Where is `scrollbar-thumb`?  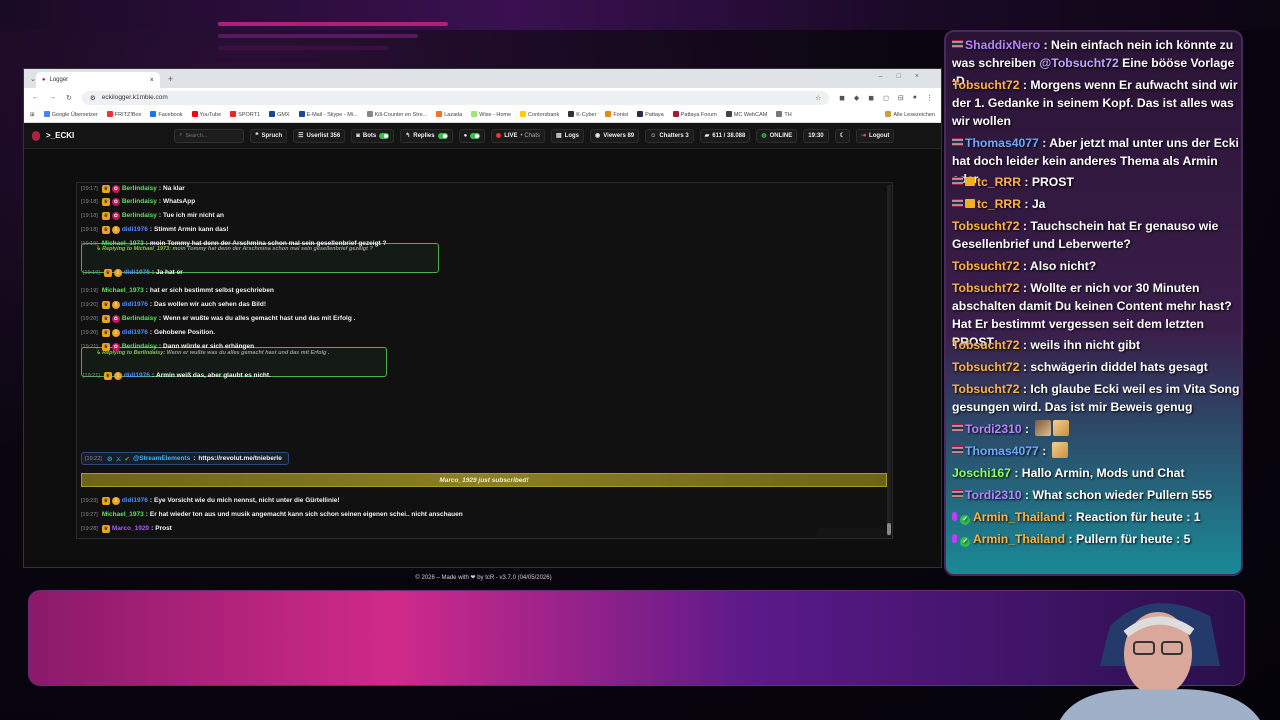
scrollbar-thumb is located at coordinates (889, 529).